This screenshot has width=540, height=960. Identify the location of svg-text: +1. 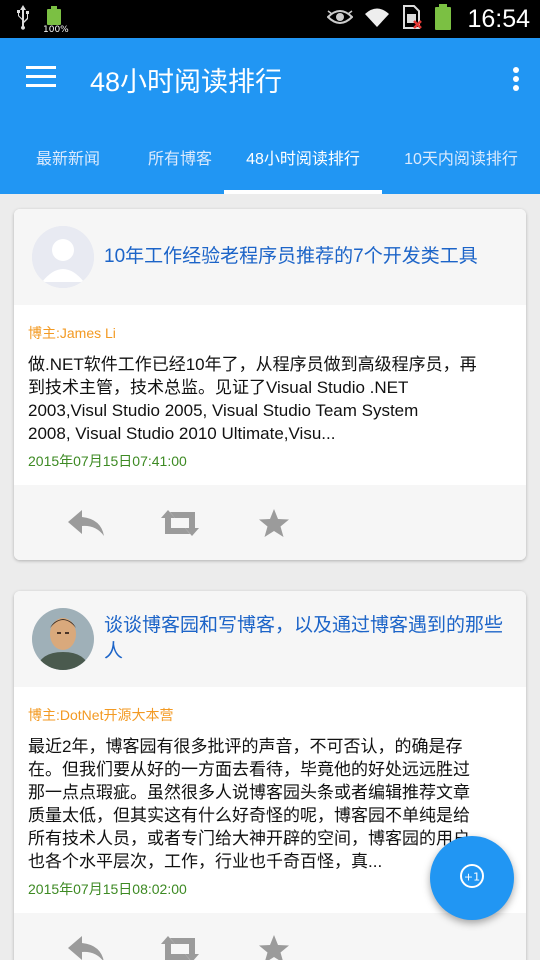
(472, 877).